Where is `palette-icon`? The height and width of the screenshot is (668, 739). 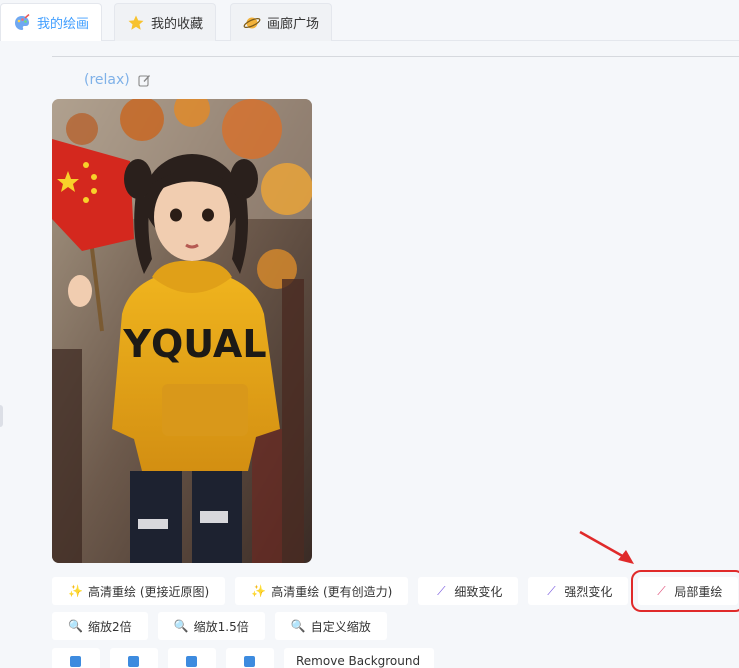 palette-icon is located at coordinates (22, 21).